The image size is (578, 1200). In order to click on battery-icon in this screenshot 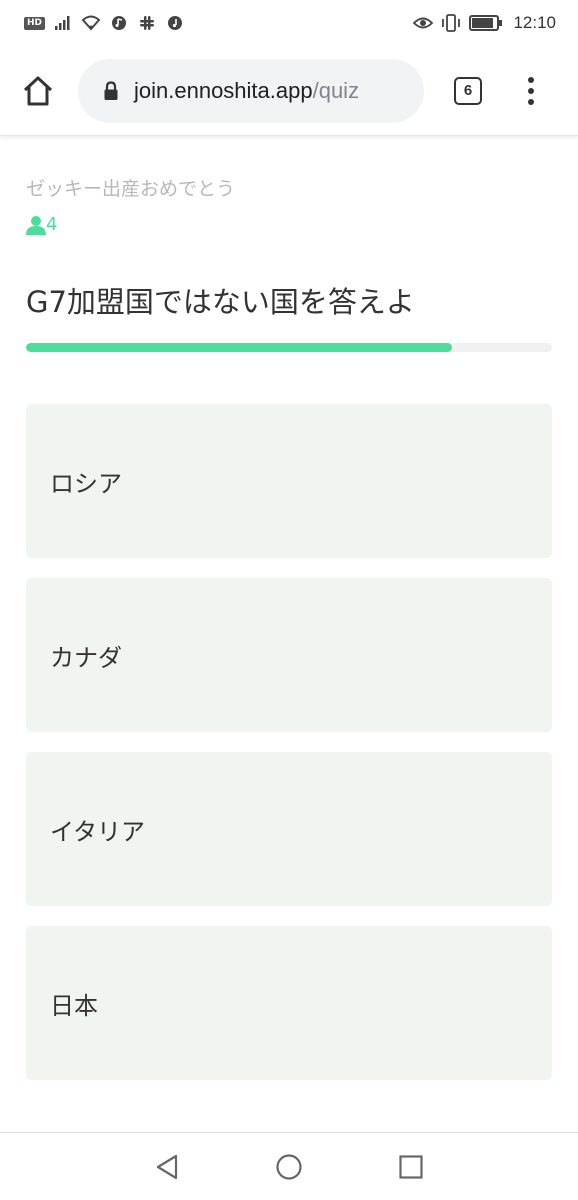, I will do `click(486, 23)`.